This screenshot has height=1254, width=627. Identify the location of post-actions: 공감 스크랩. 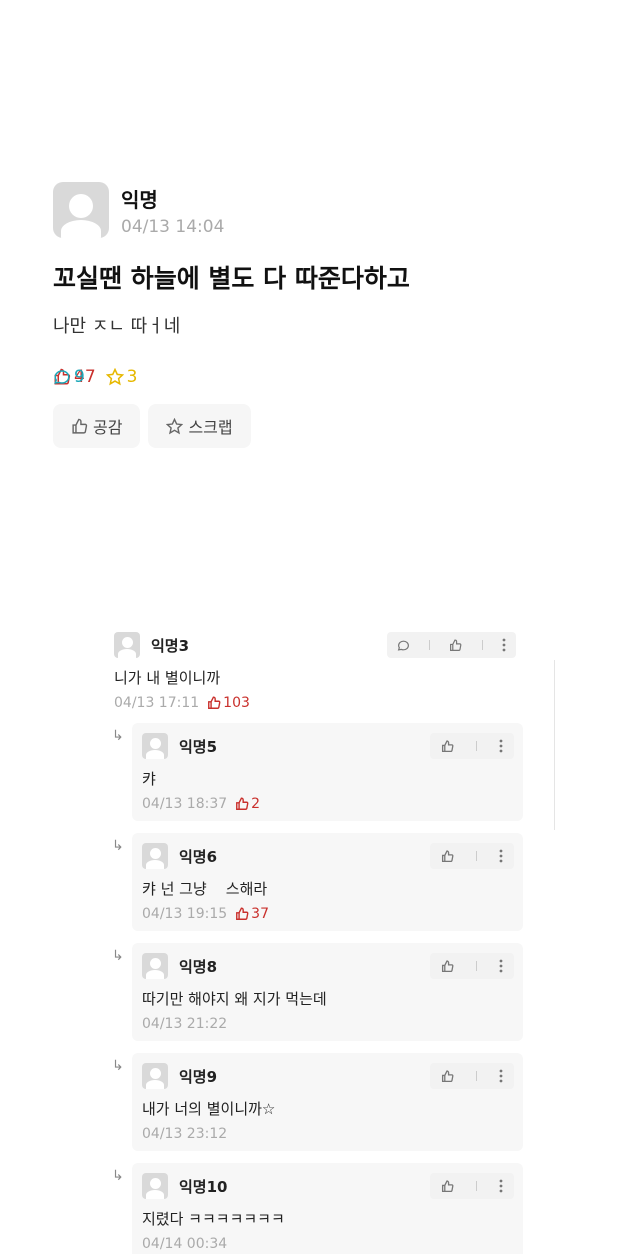
(156, 426).